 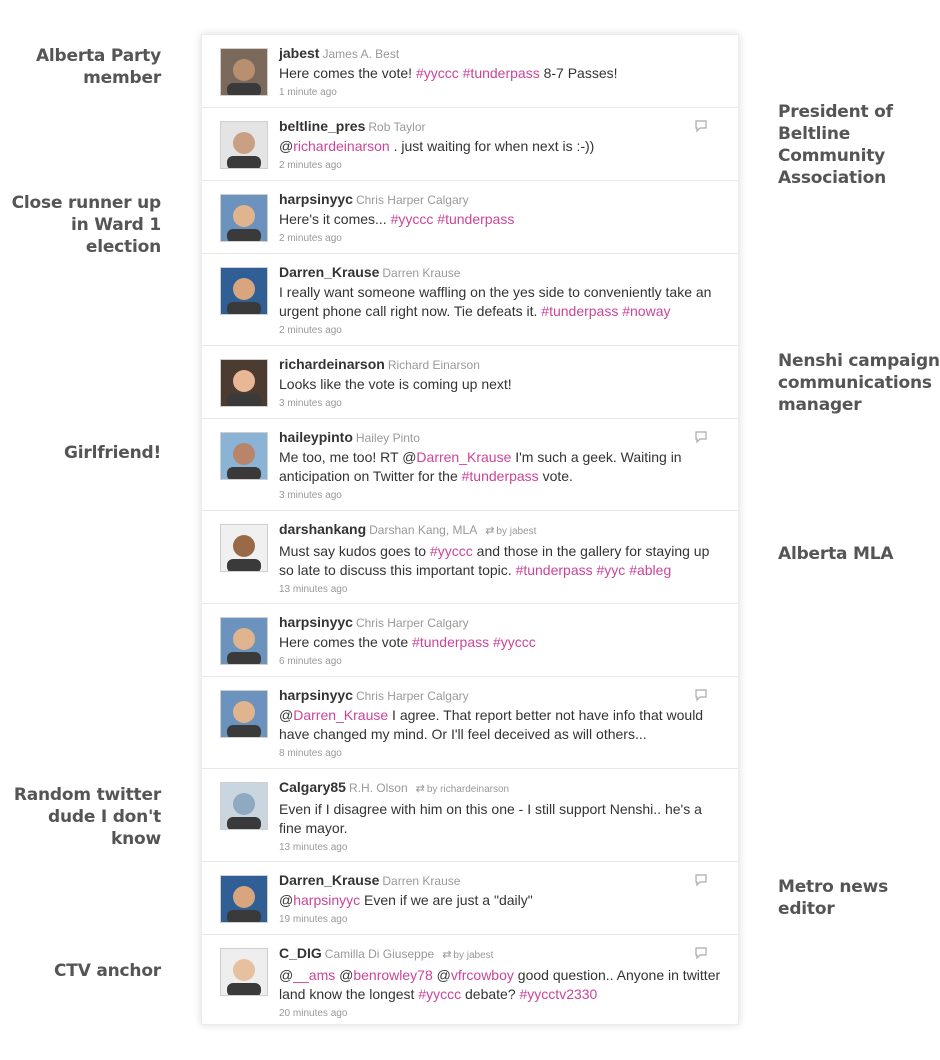 I want to click on tweet-timestamp: 19 minutes ago, so click(x=501, y=920).